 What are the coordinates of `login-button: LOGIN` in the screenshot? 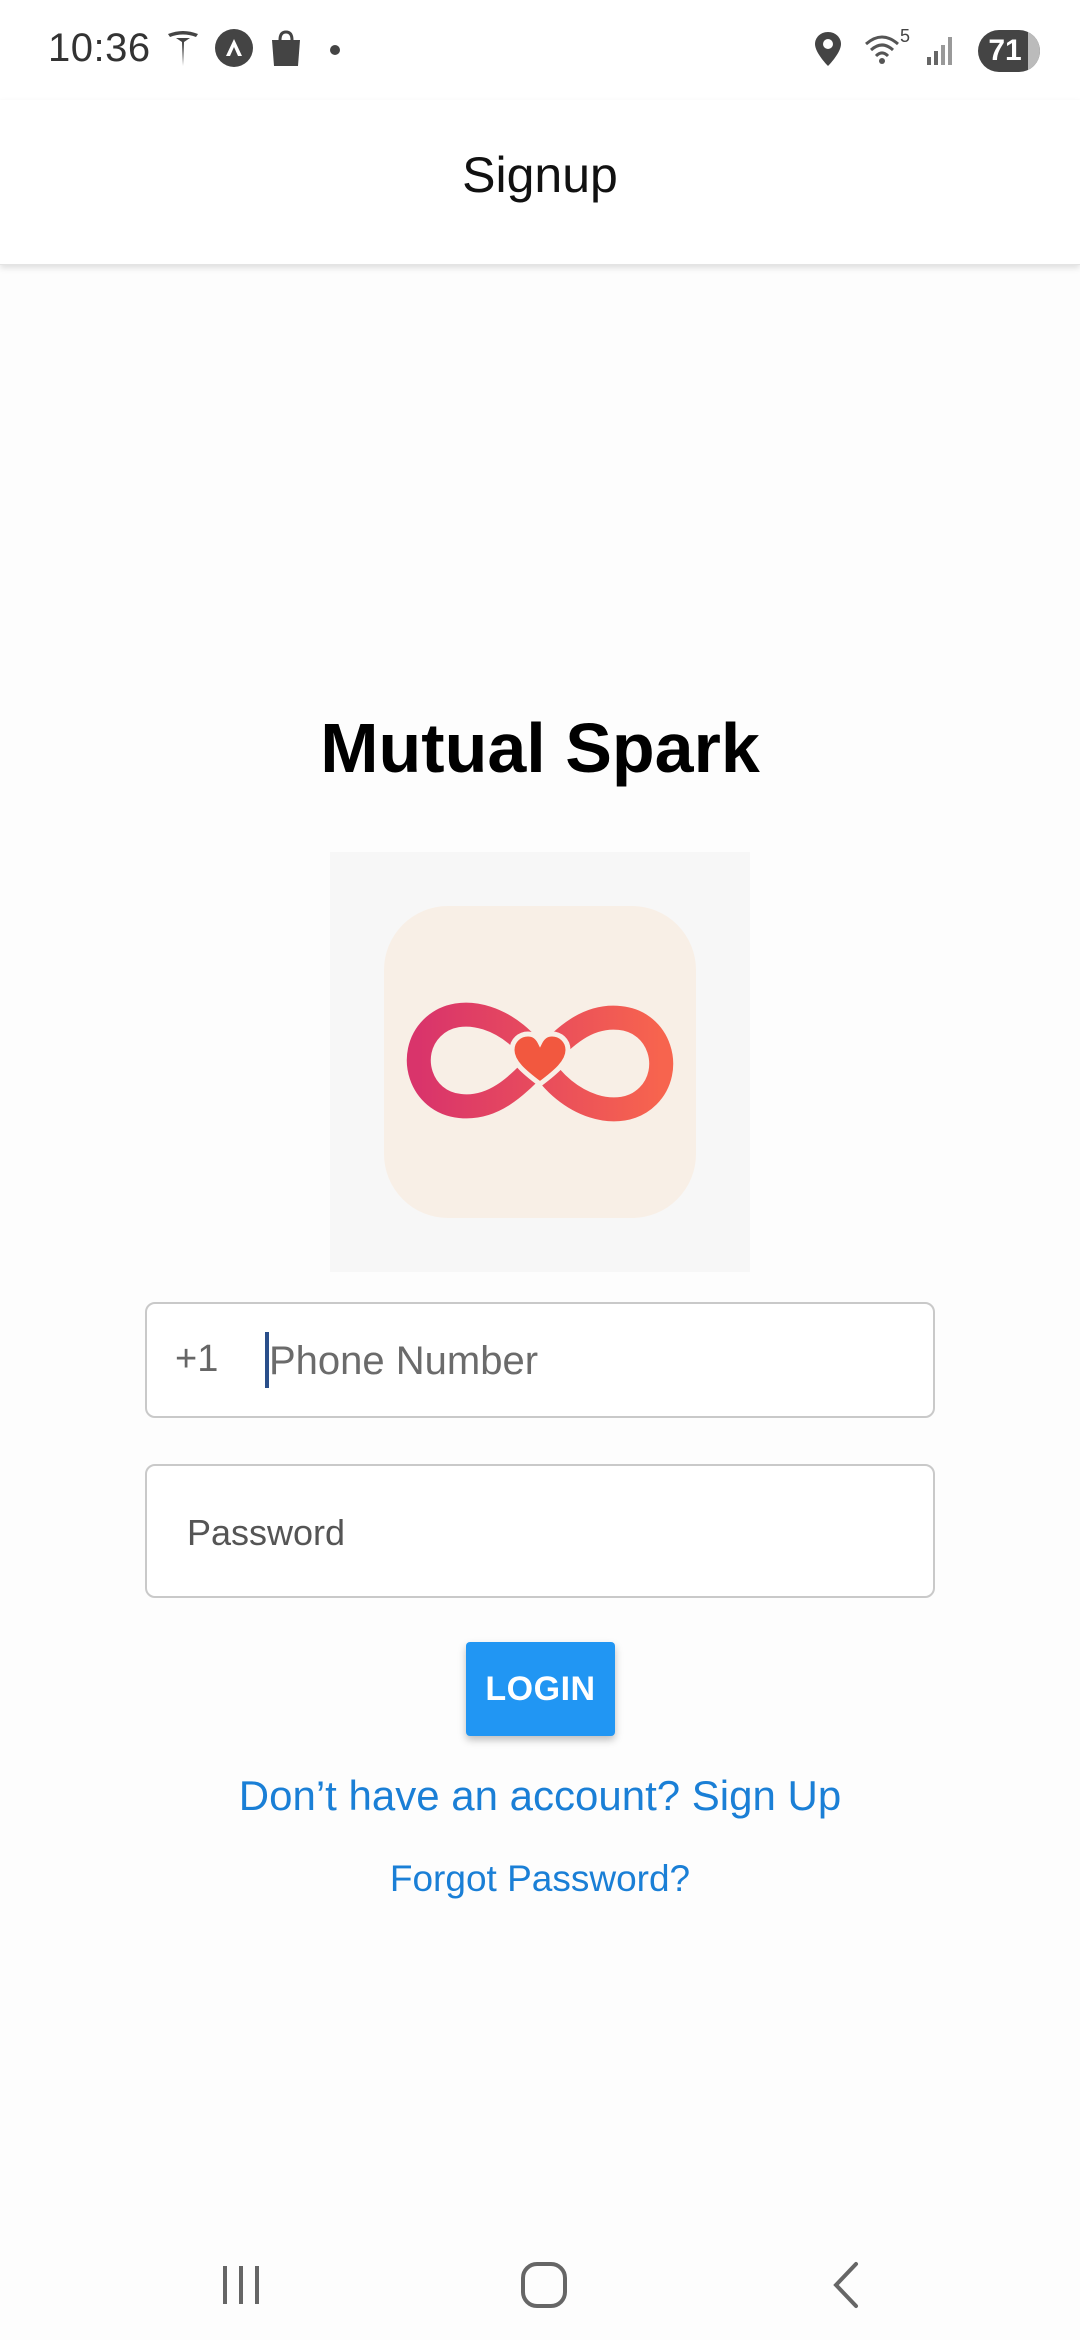 It's located at (540, 1689).